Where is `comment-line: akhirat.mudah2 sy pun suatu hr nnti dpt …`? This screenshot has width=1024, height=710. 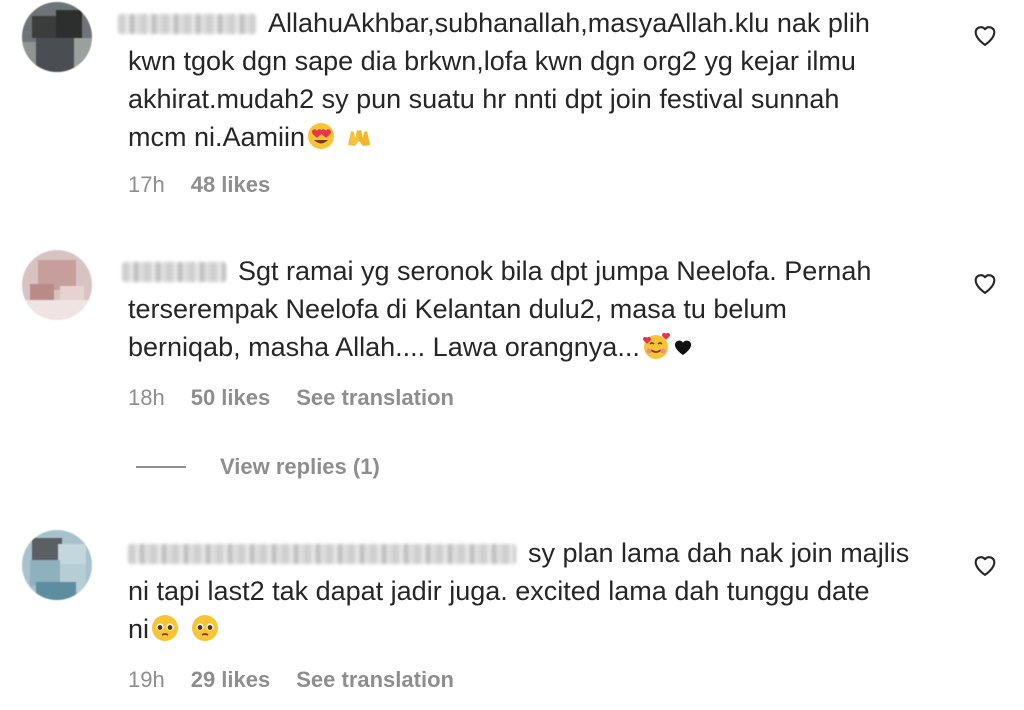 comment-line: akhirat.mudah2 sy pun suatu hr nnti dpt … is located at coordinates (484, 99).